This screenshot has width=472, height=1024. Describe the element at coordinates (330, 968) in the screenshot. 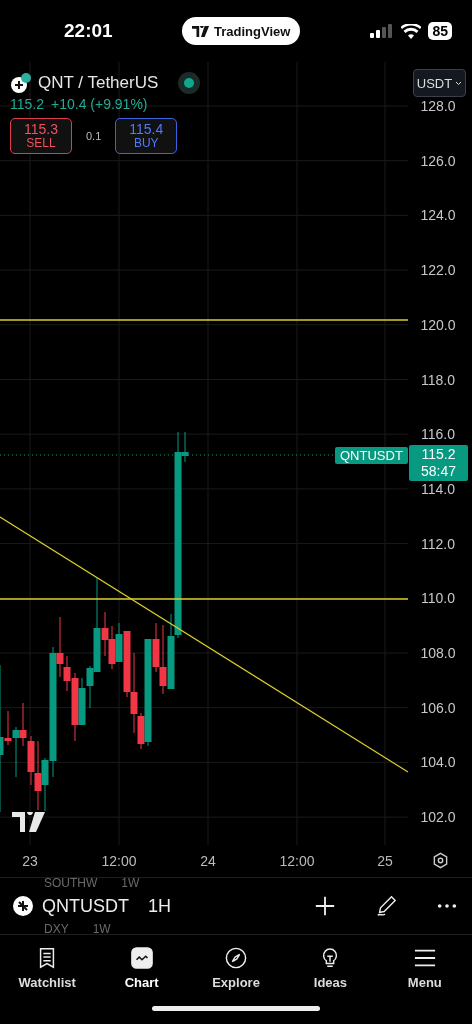

I see `nav-tab: Ideas` at that location.